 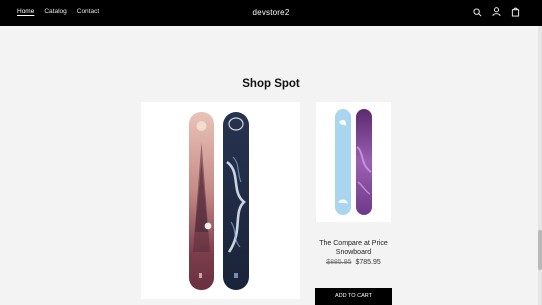 I want to click on add-to-cart-button: ADD TO CART, so click(x=353, y=296).